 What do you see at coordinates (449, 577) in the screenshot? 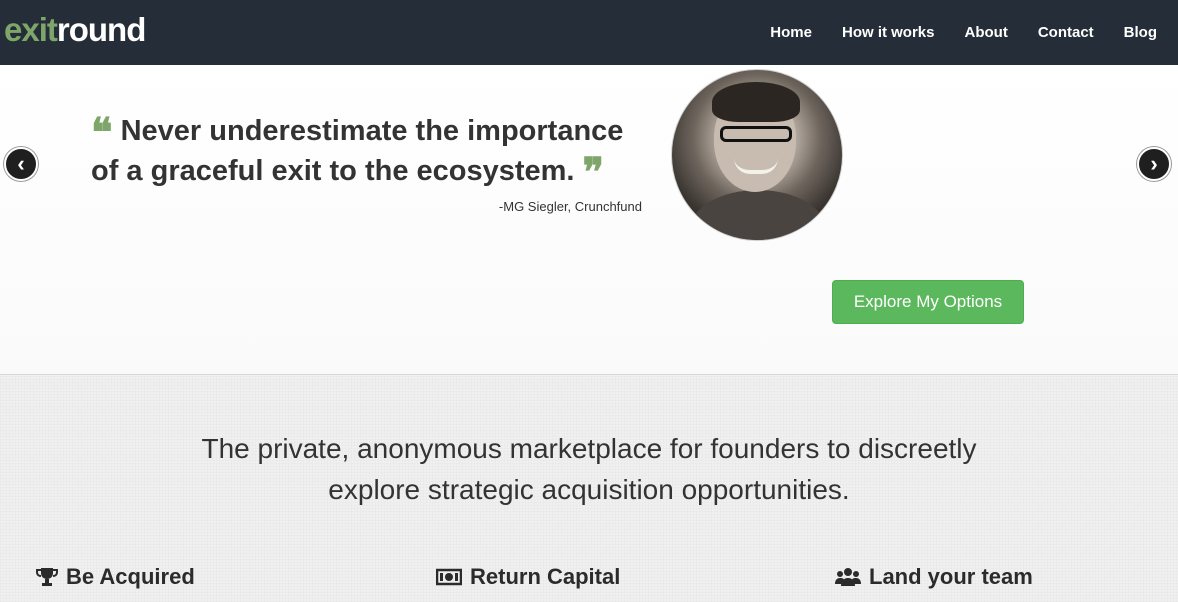
I see `money-icon` at bounding box center [449, 577].